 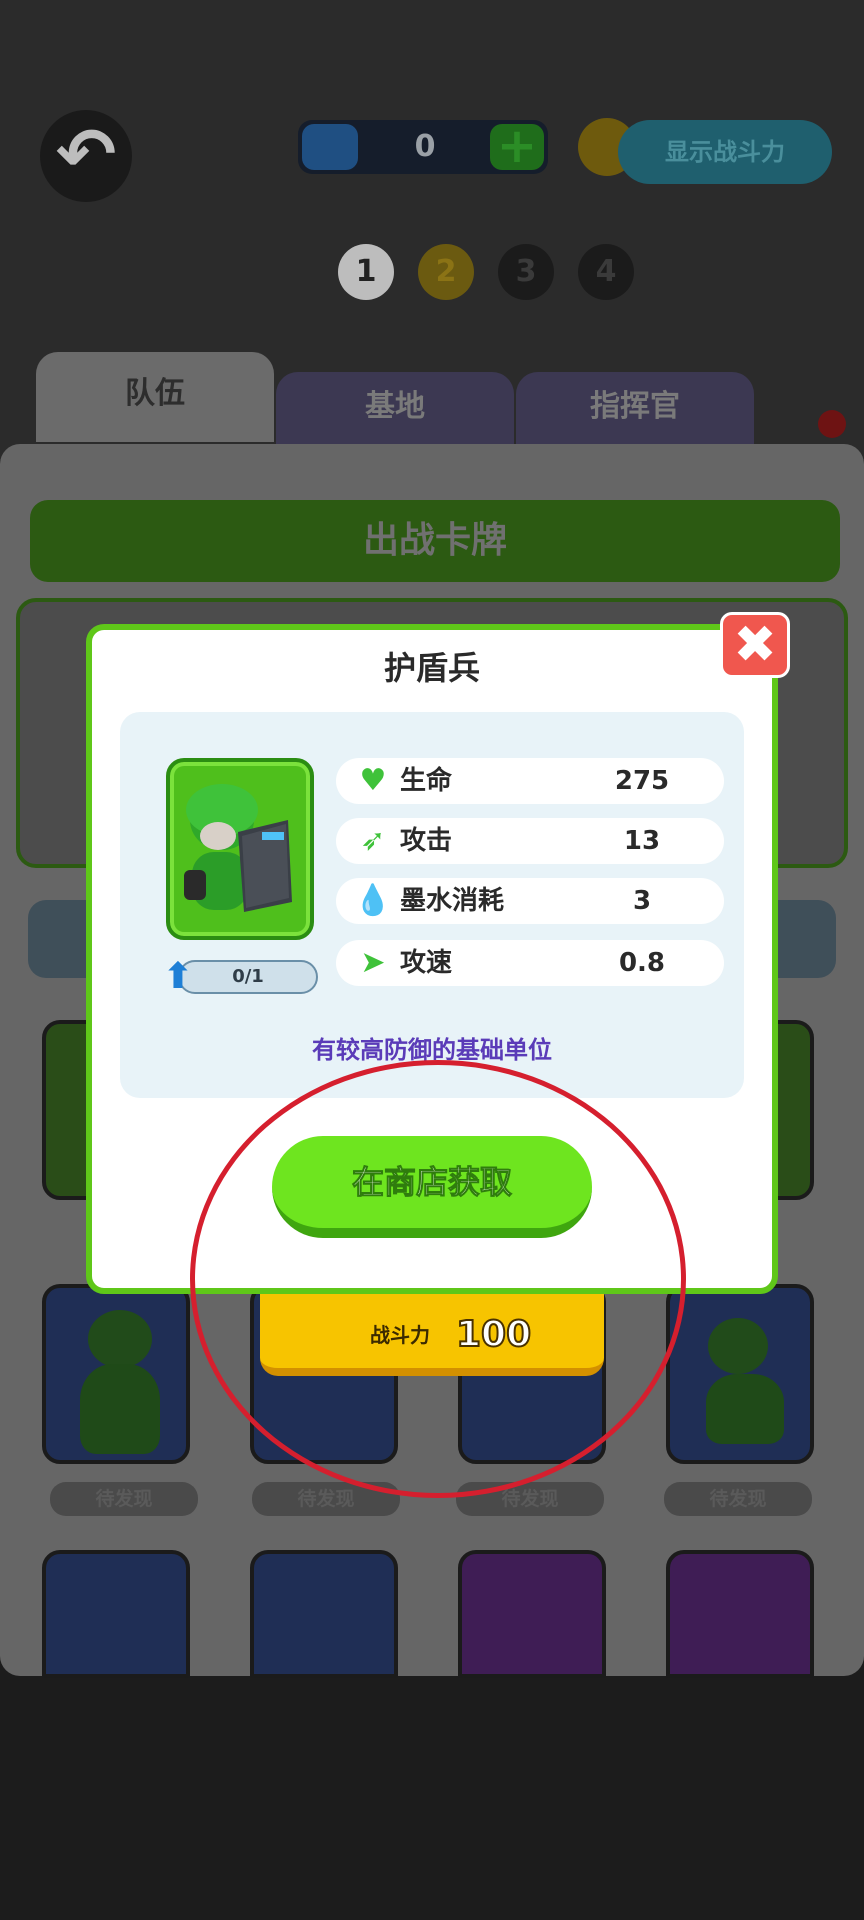 What do you see at coordinates (530, 841) in the screenshot?
I see `stat-row: ➶ 攻击 13` at bounding box center [530, 841].